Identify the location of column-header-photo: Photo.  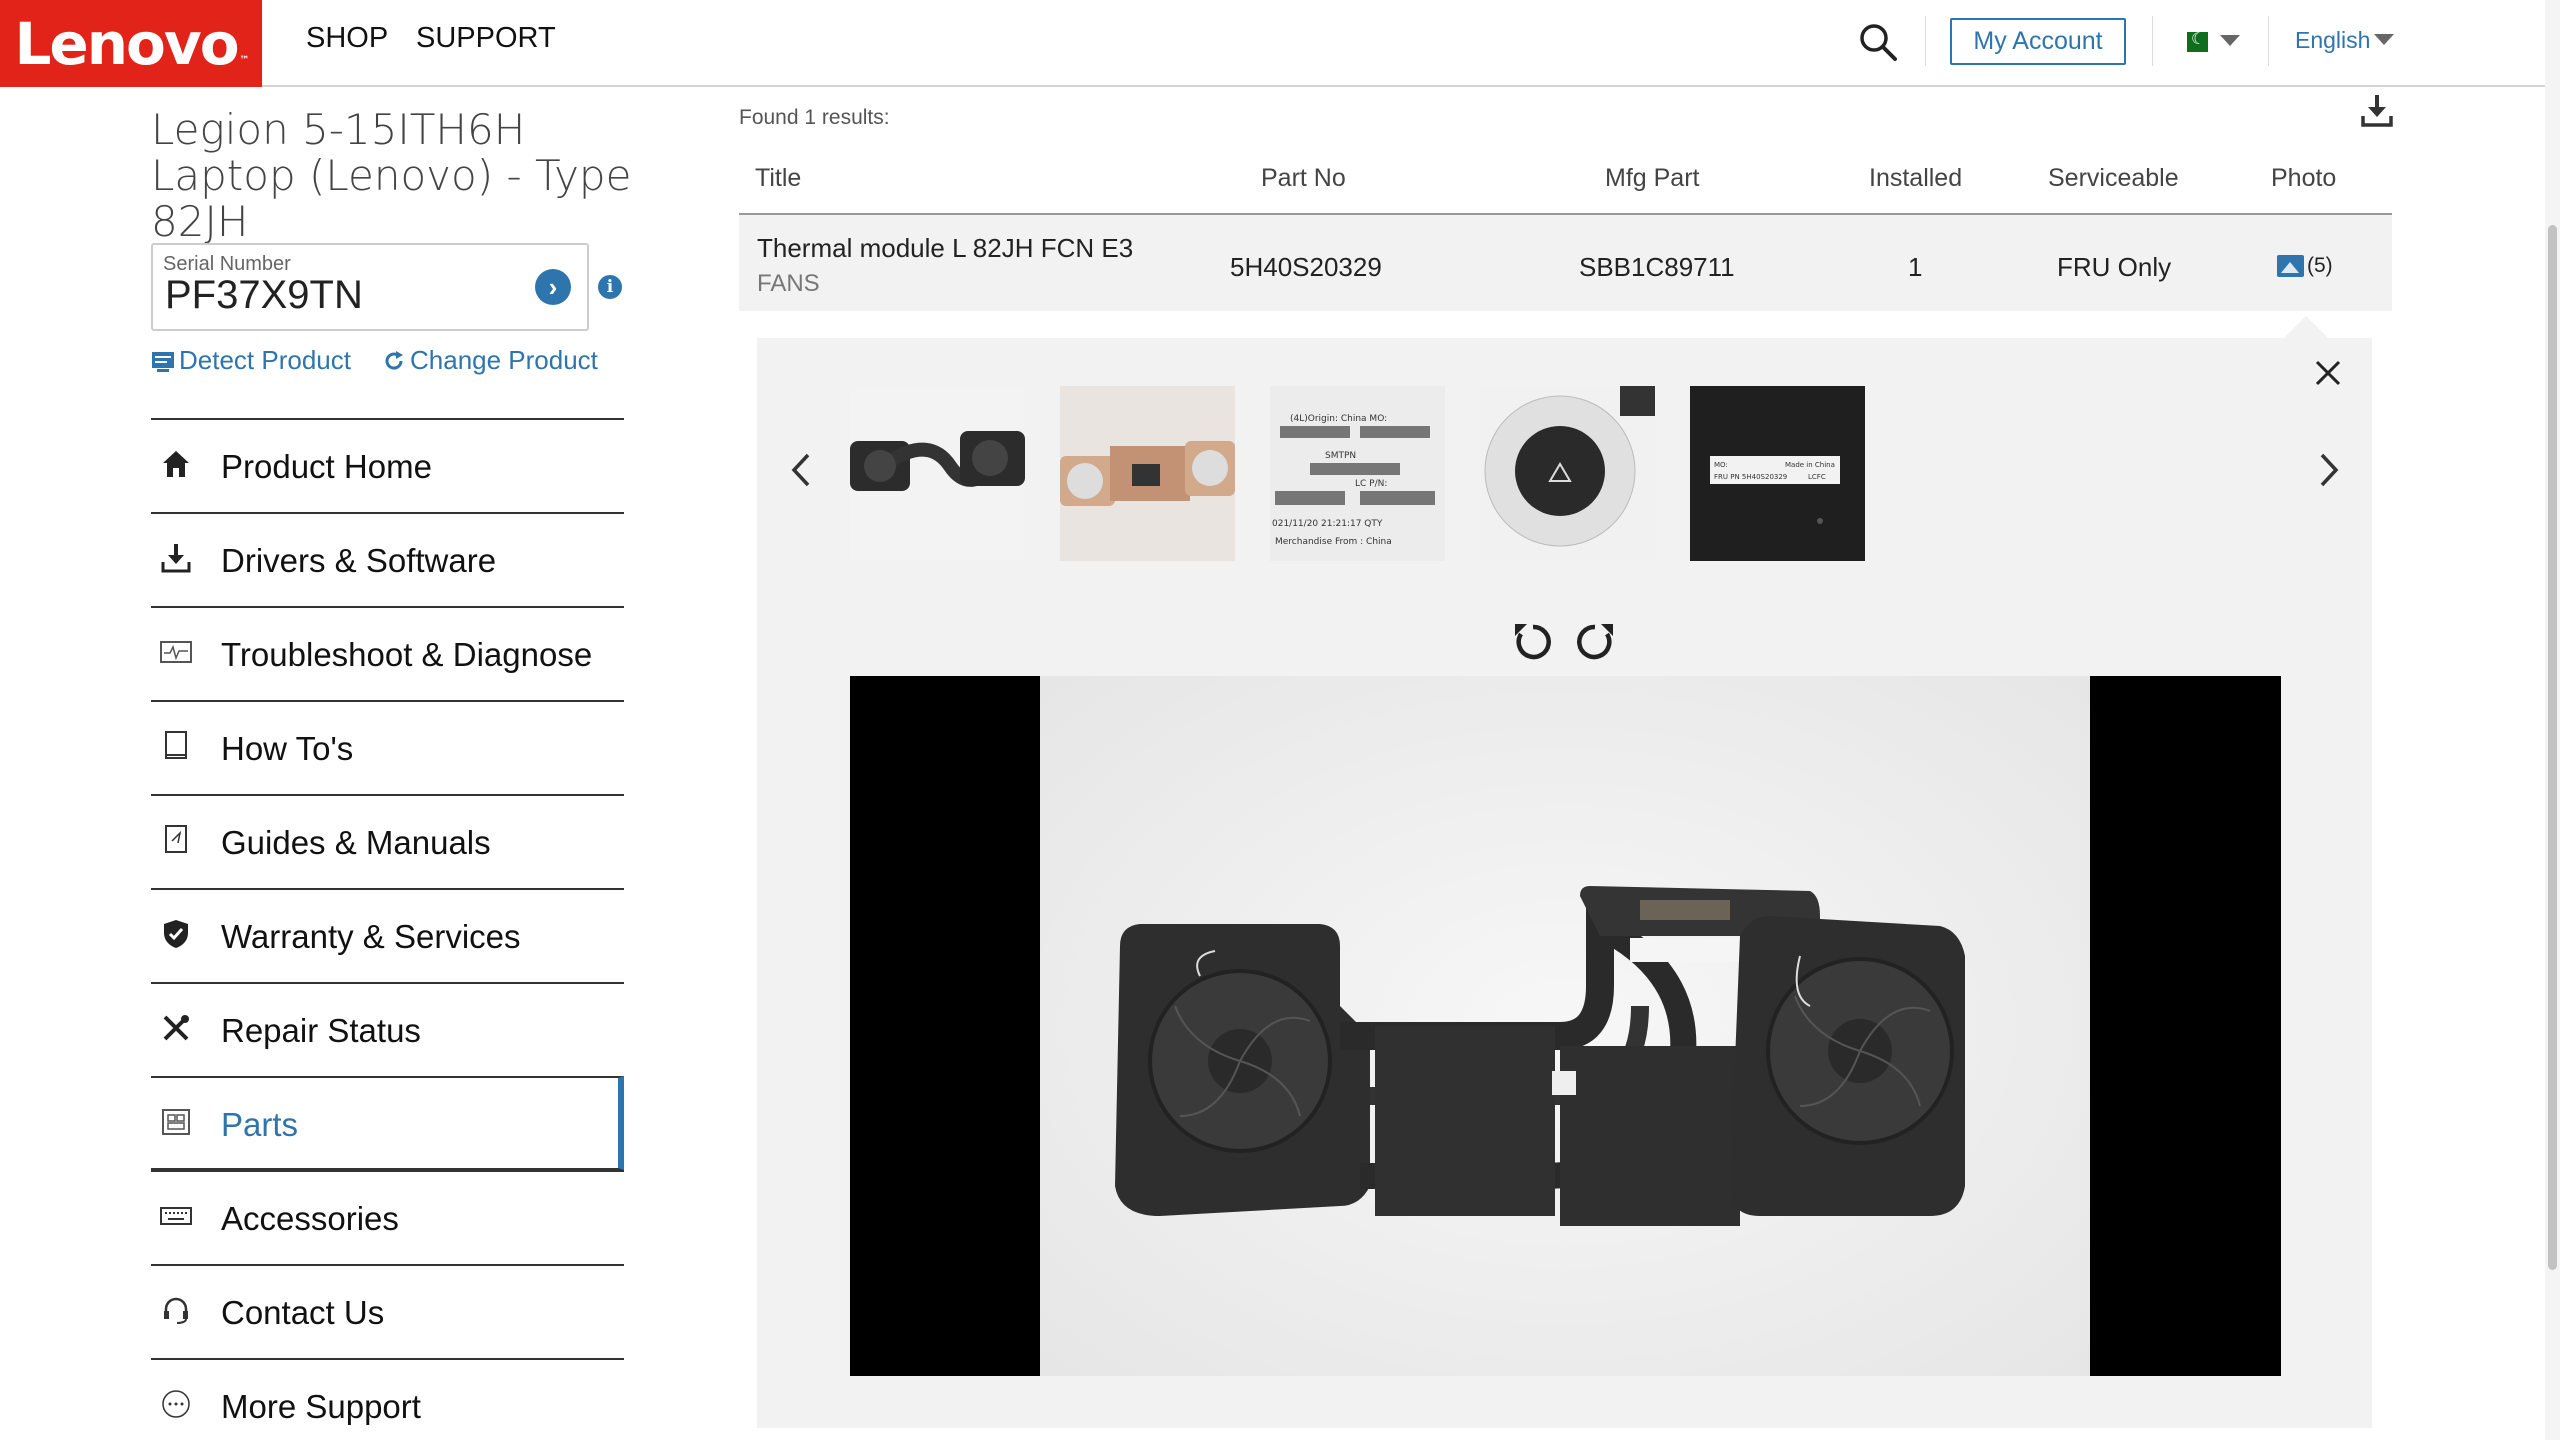
(2303, 178).